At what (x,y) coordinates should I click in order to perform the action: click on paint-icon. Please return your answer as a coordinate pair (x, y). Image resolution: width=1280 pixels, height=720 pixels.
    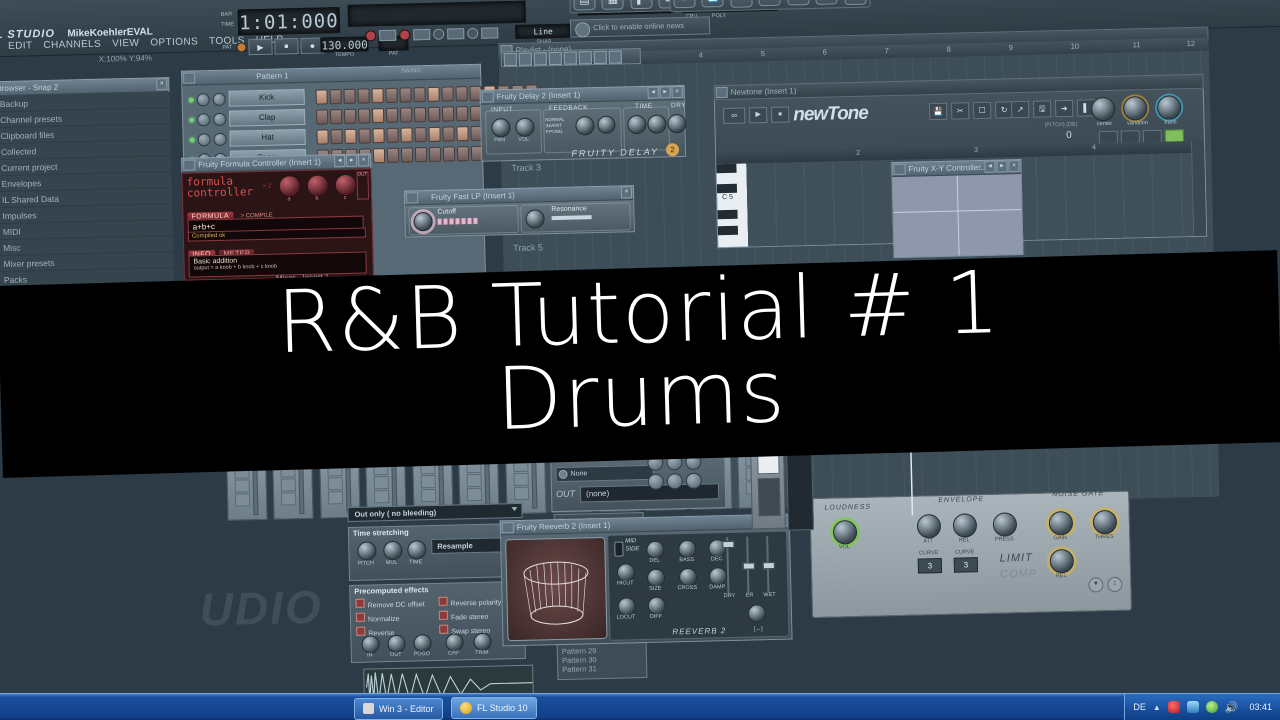
    Looking at the image, I should click on (525, 59).